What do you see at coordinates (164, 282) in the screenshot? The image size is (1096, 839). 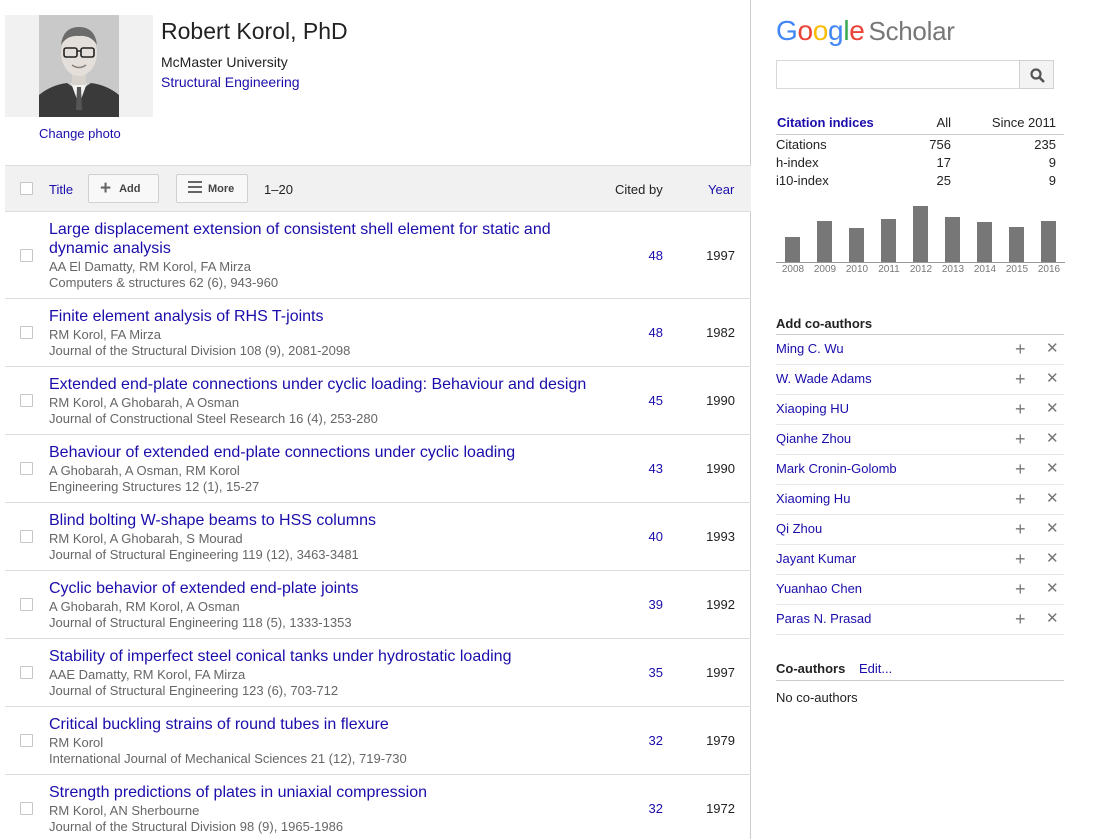 I see `article-venue: Computers & structures 62 (6), 943-960` at bounding box center [164, 282].